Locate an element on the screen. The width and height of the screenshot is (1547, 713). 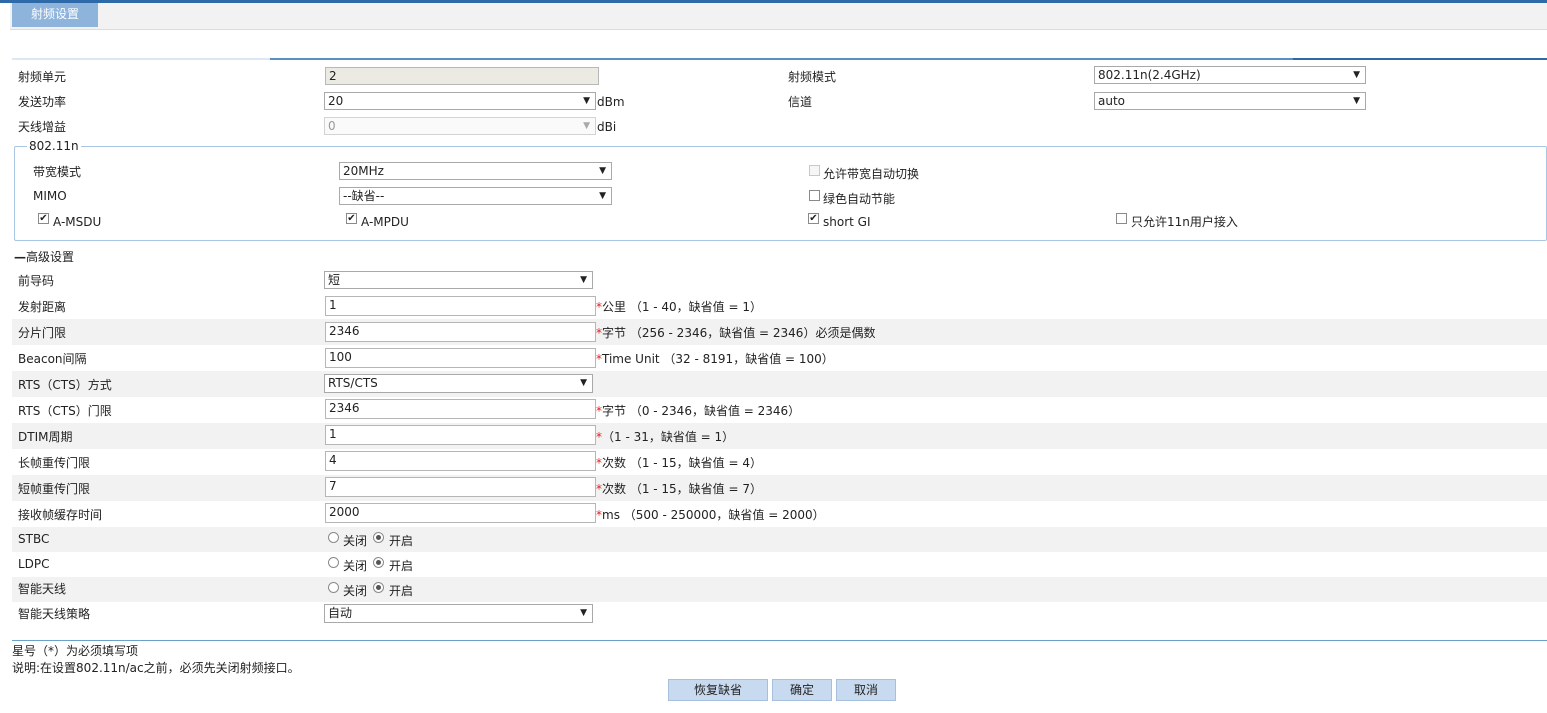
smart-ant-on-radio is located at coordinates (378, 587).